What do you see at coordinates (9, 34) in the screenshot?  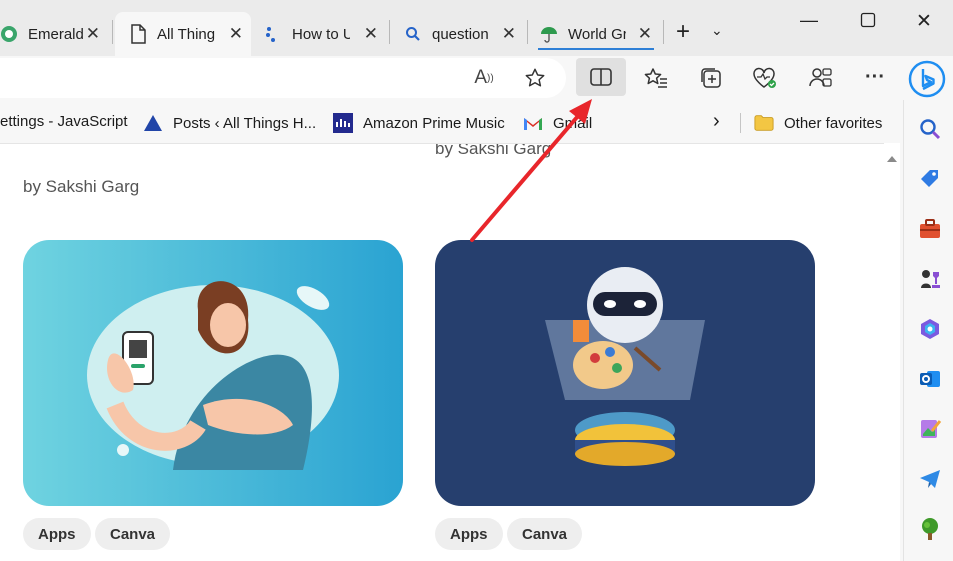 I see `emerald-favicon-icon` at bounding box center [9, 34].